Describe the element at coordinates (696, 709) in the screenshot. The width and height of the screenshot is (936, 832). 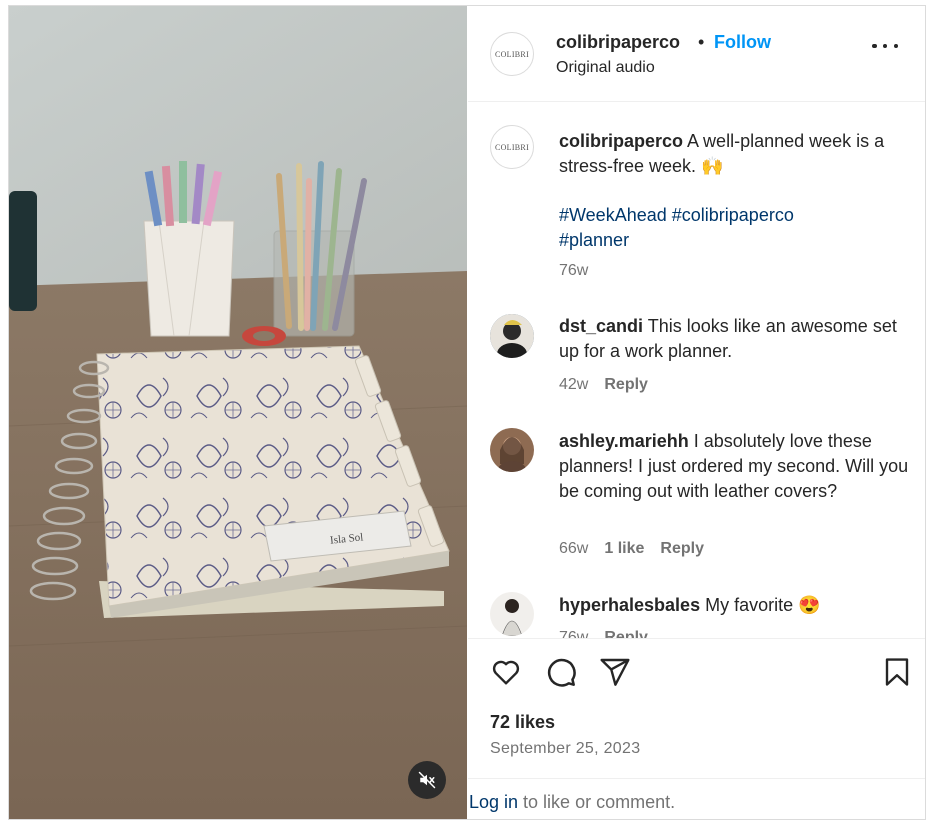
I see `post-actions` at that location.